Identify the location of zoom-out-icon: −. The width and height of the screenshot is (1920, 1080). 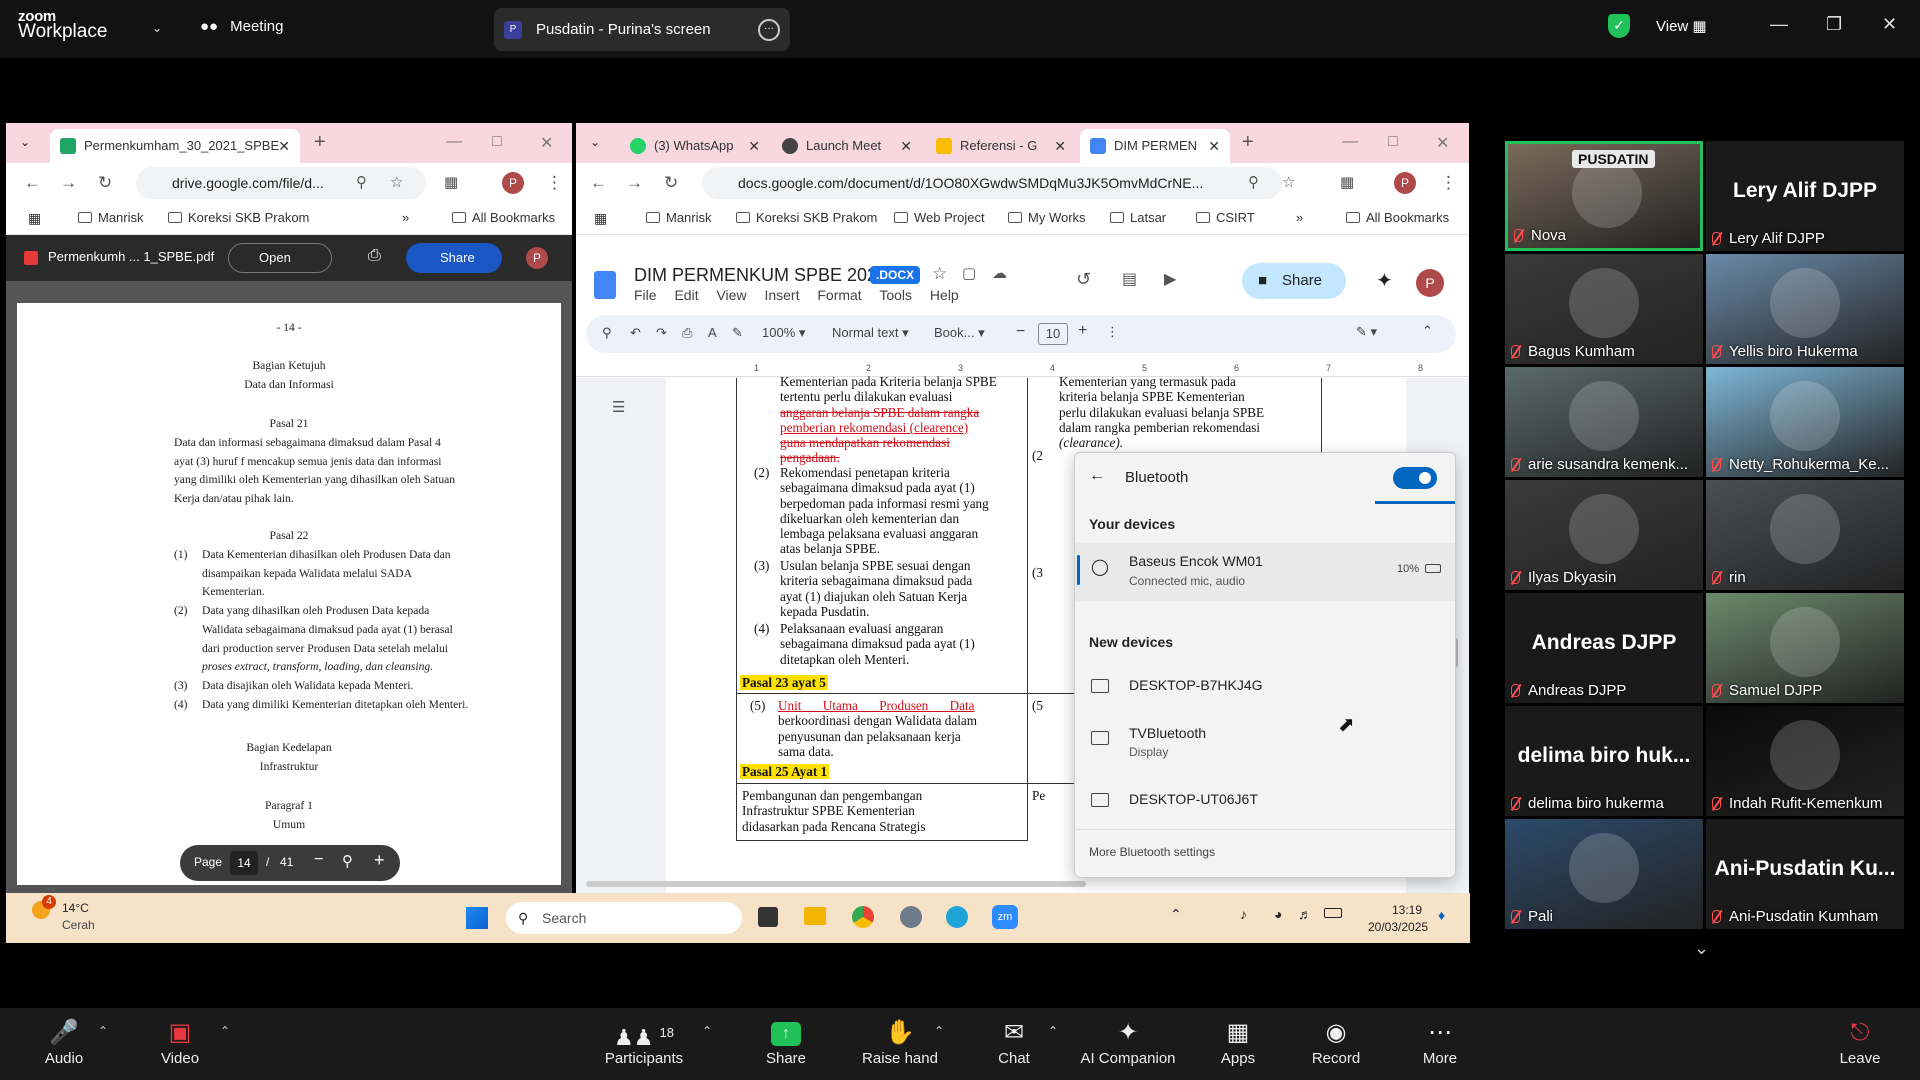
(318, 860).